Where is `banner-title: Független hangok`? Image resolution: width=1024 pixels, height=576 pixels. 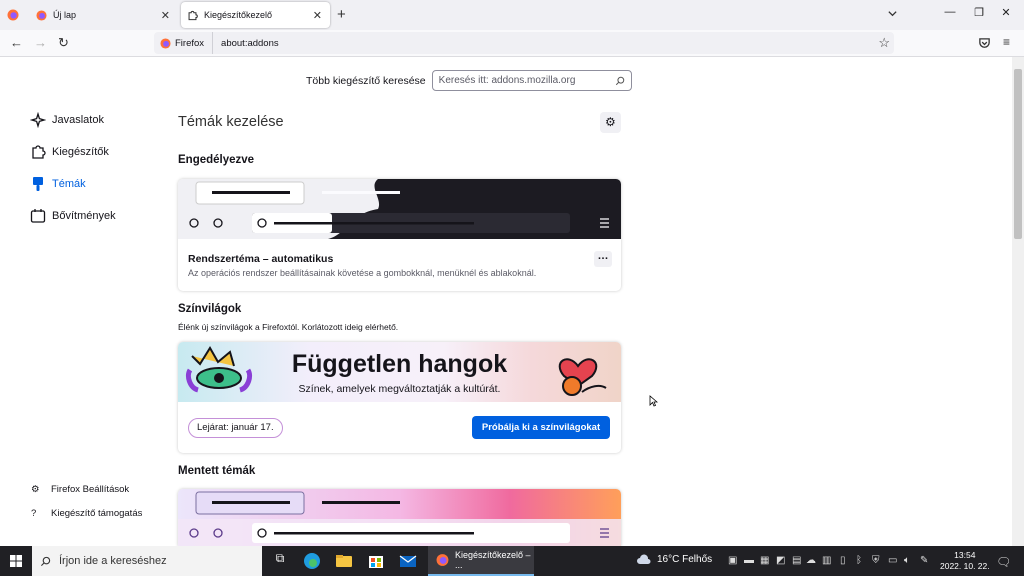 banner-title: Független hangok is located at coordinates (399, 364).